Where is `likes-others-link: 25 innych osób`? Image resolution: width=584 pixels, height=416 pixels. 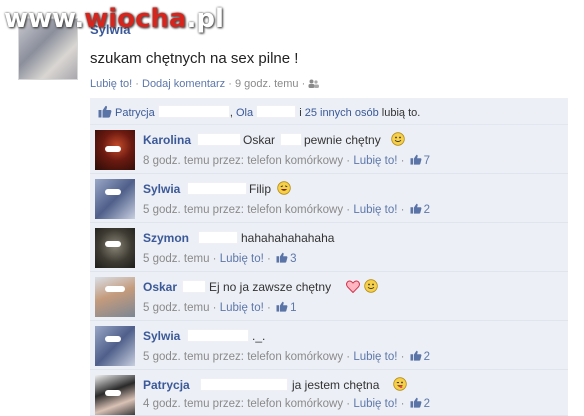
likes-others-link: 25 innych osób is located at coordinates (342, 113).